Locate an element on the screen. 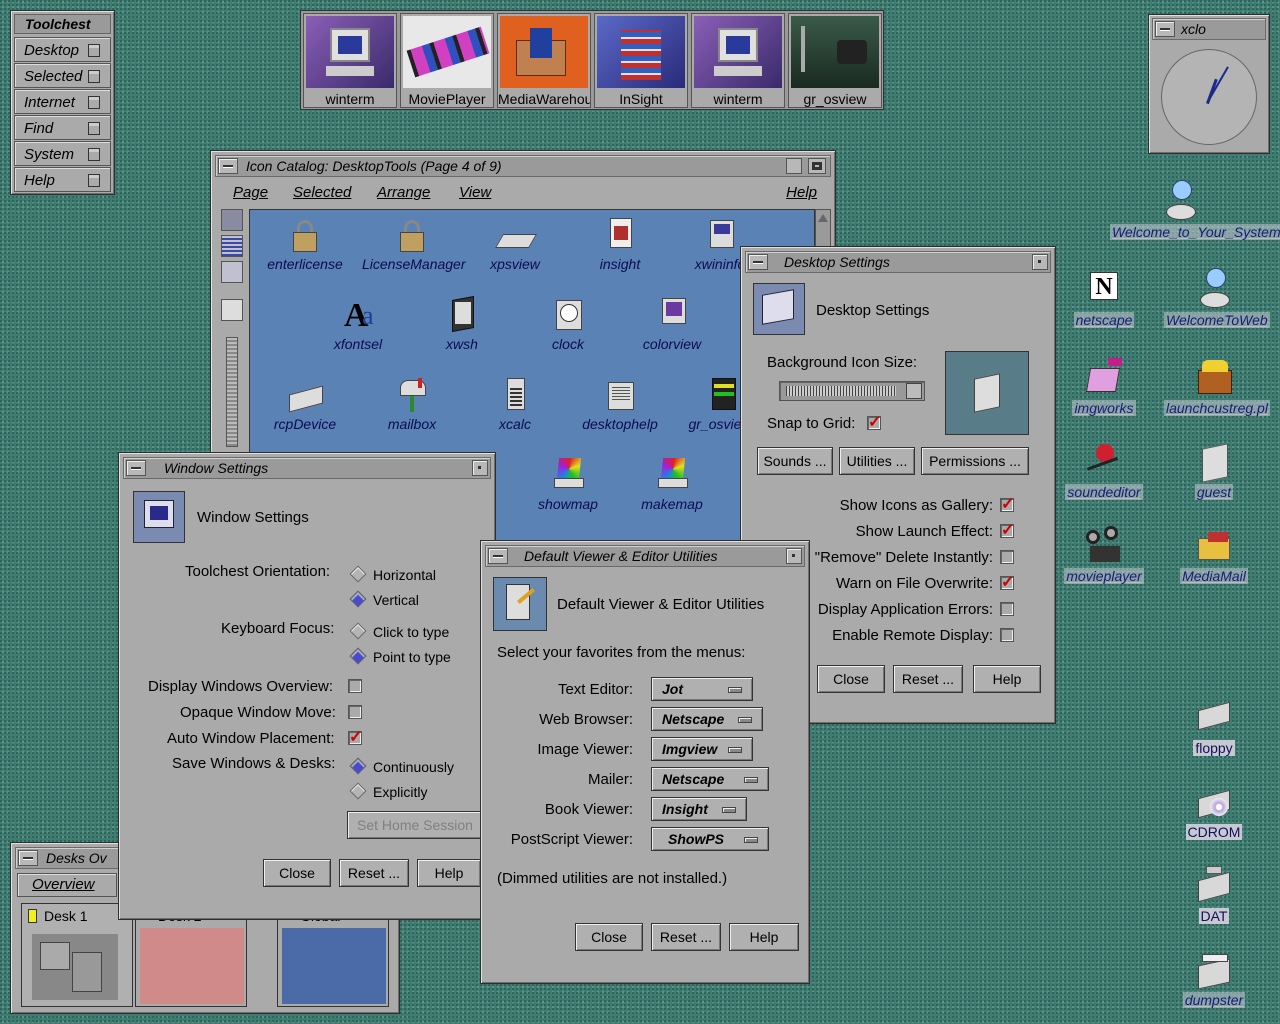 The width and height of the screenshot is (1280, 1024). radio-horizontal is located at coordinates (358, 574).